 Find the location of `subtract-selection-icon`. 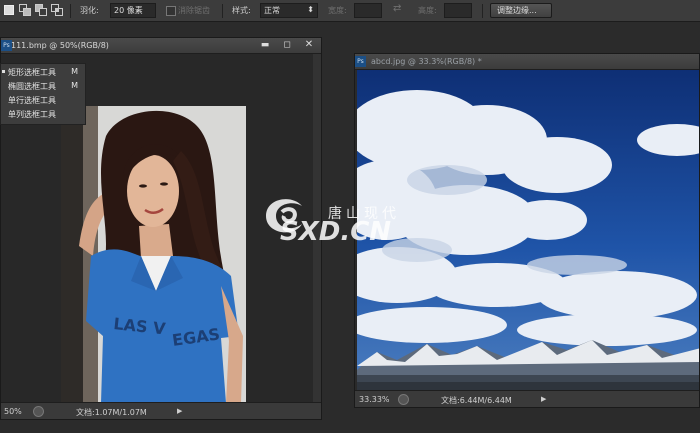

subtract-selection-icon is located at coordinates (41, 10).